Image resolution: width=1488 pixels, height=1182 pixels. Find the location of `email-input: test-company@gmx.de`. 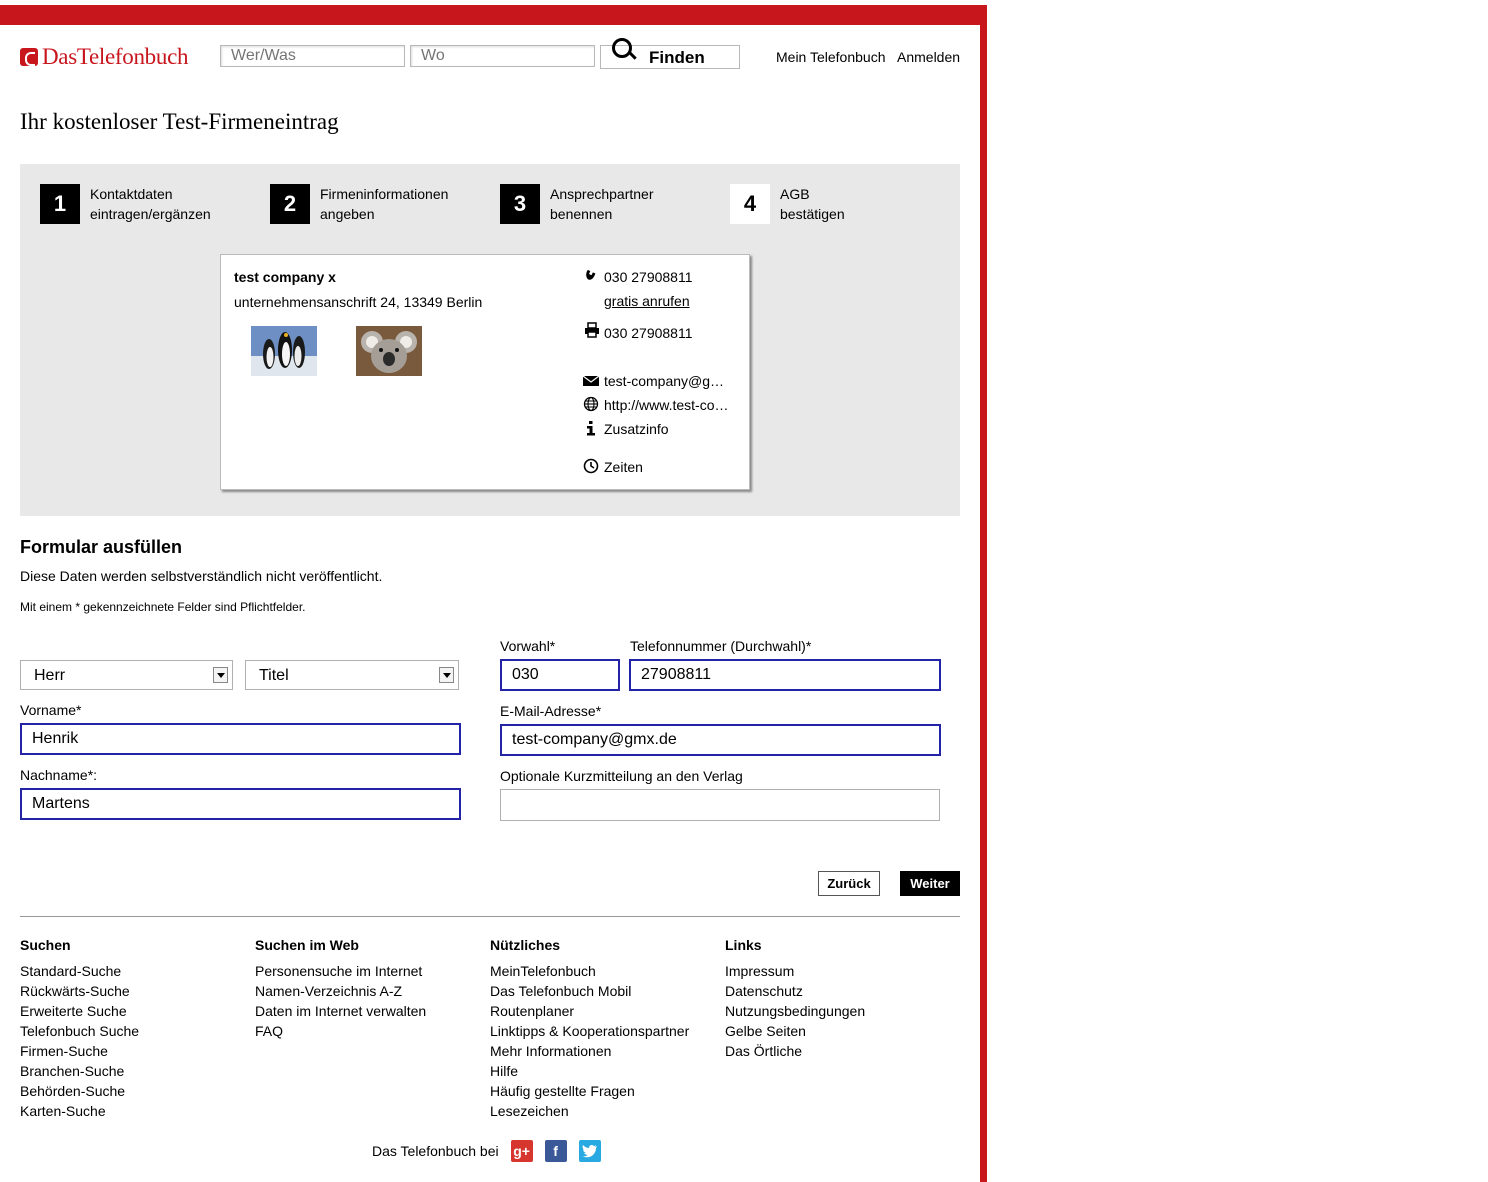

email-input: test-company@gmx.de is located at coordinates (720, 740).